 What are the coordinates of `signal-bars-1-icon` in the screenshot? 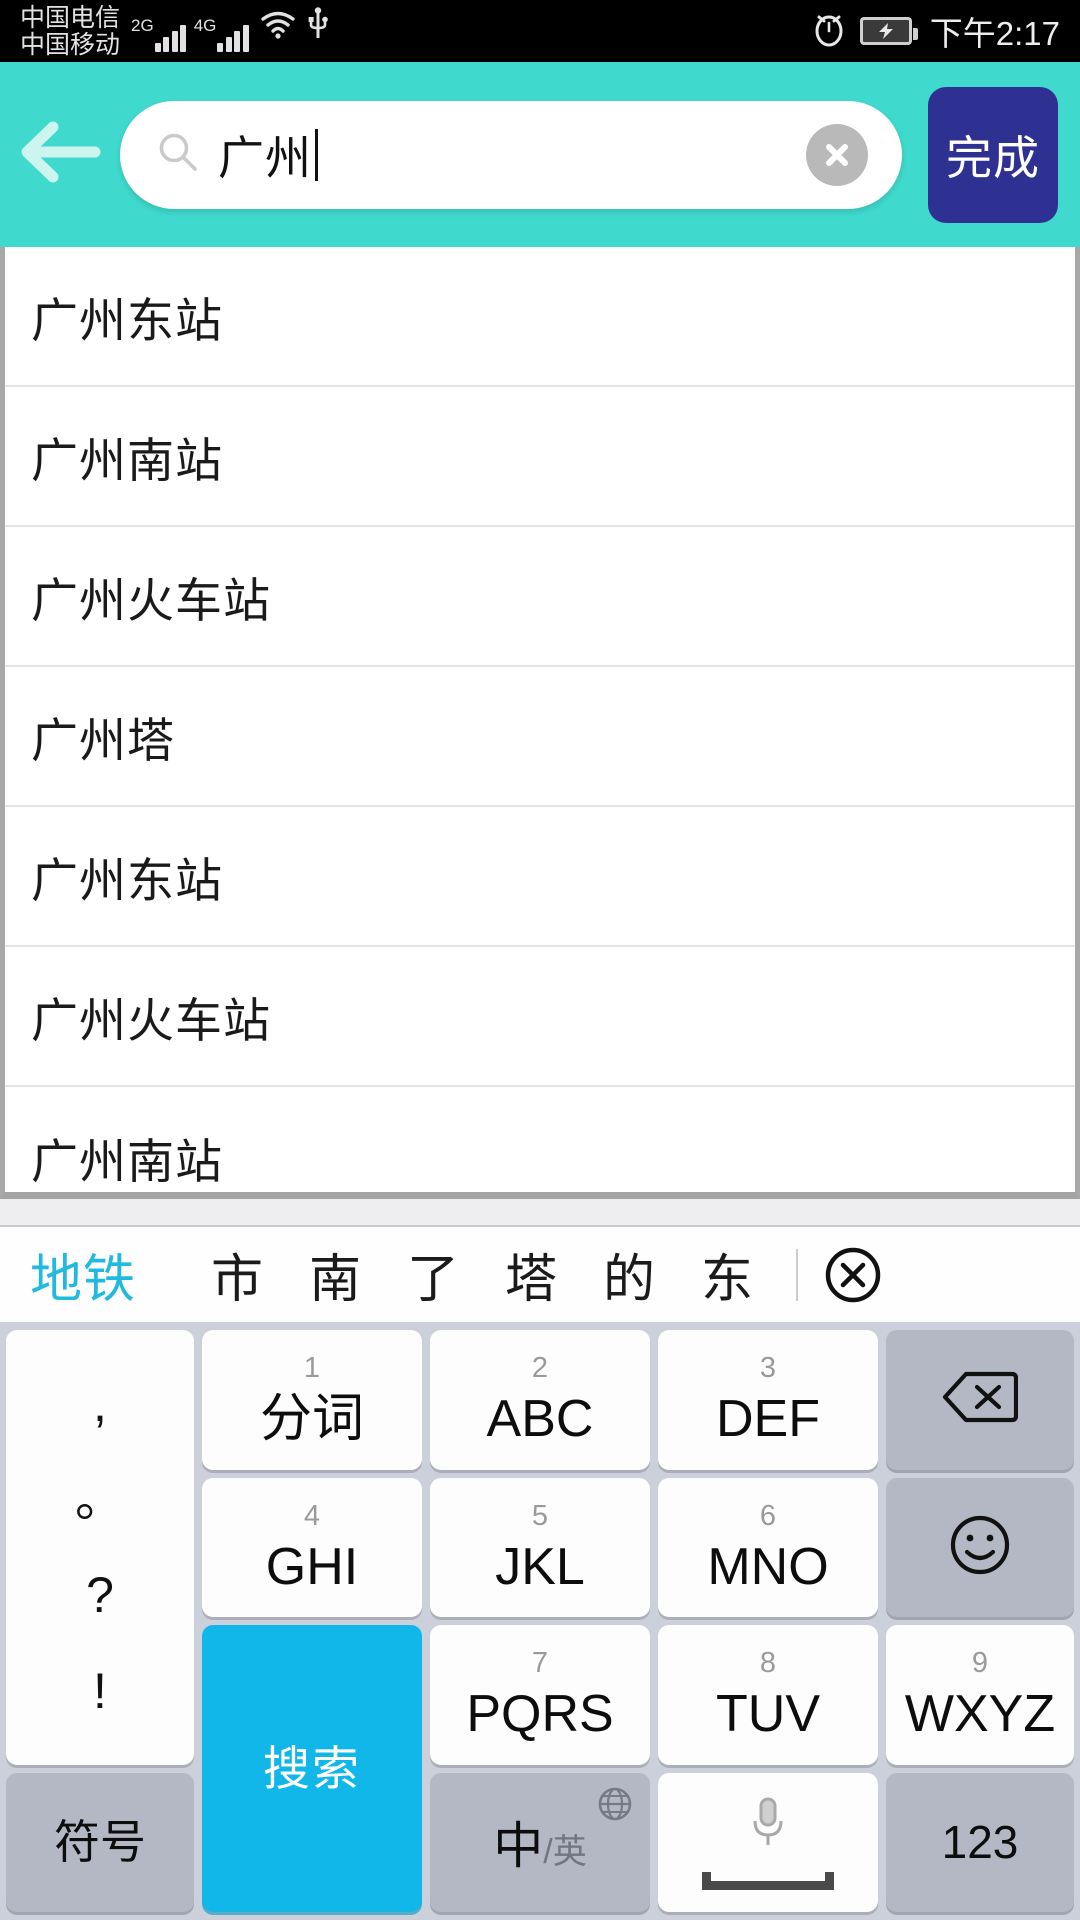 It's located at (171, 37).